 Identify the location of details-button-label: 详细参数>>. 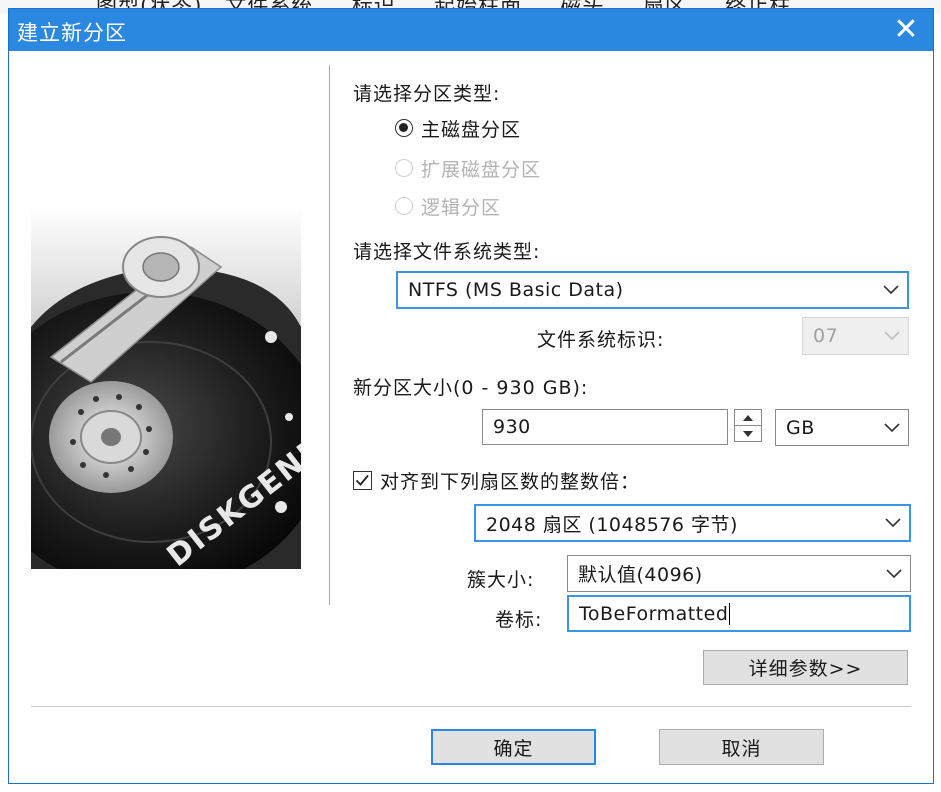
(805, 669).